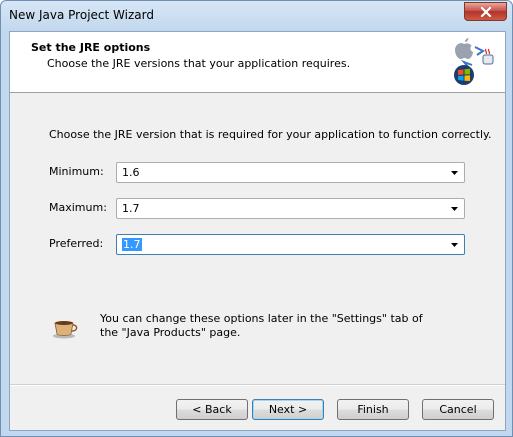  I want to click on footer-divider, so click(257, 385).